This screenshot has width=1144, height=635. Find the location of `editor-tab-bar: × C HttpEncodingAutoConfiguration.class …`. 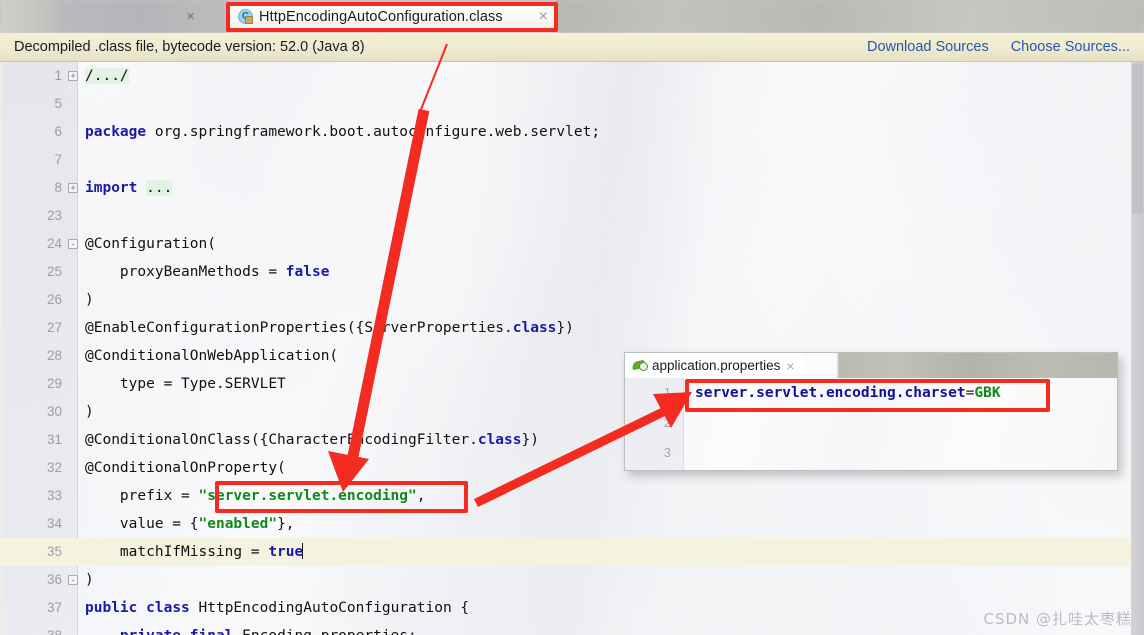

editor-tab-bar: × C HttpEncodingAutoConfiguration.class … is located at coordinates (572, 16).